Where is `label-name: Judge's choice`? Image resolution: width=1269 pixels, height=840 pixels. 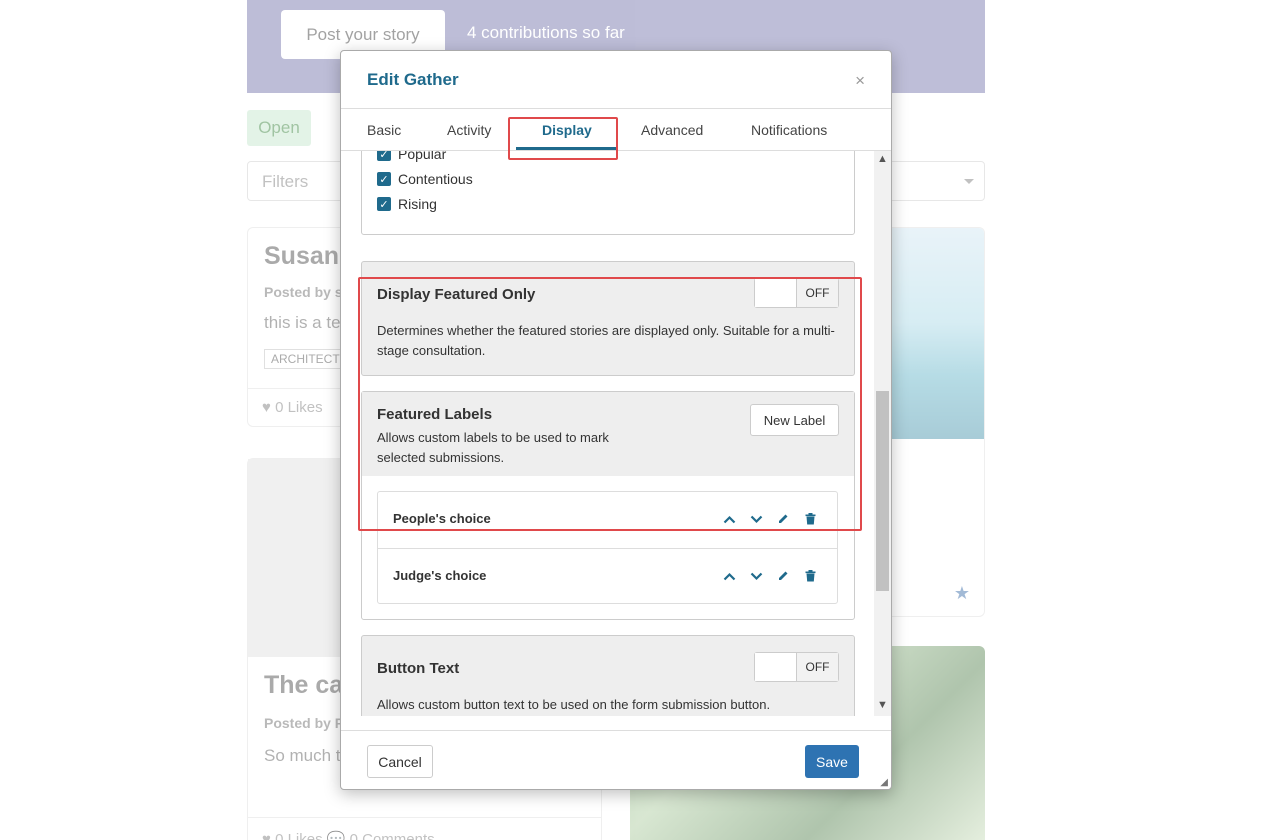
label-name: Judge's choice is located at coordinates (440, 575).